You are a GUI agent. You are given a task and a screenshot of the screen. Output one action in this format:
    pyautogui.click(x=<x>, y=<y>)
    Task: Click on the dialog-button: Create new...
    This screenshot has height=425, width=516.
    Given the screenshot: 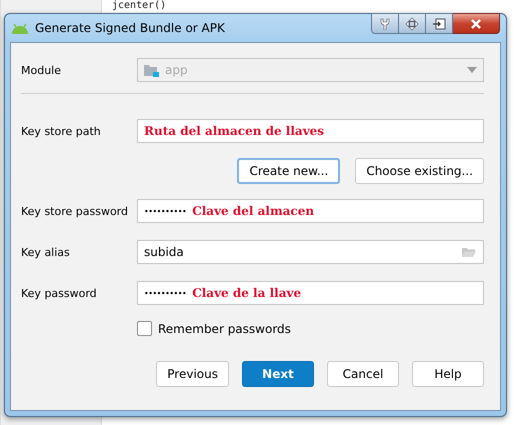 What is the action you would take?
    pyautogui.click(x=288, y=171)
    